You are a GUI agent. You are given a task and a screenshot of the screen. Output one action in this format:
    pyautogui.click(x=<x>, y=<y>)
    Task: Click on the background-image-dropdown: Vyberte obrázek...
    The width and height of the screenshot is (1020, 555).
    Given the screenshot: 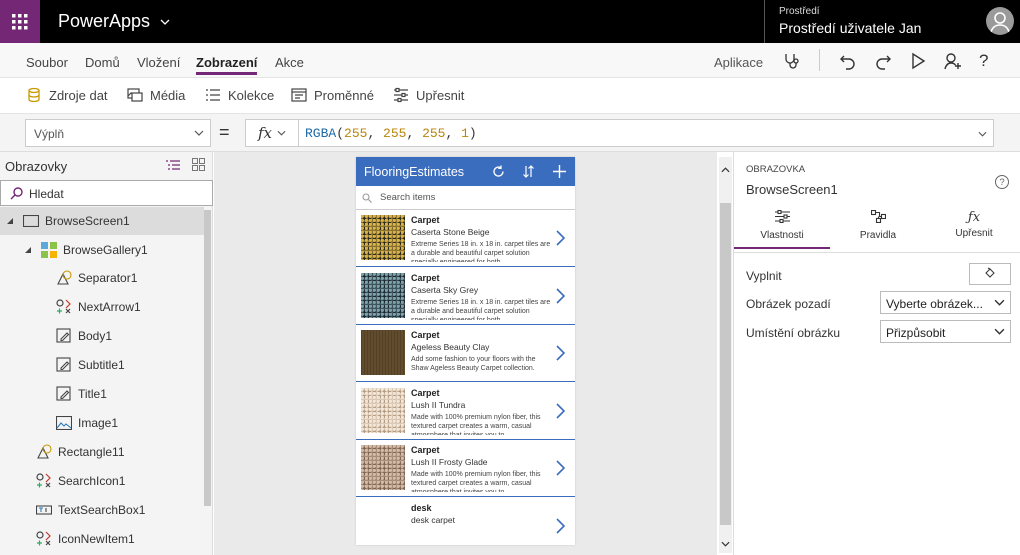 What is the action you would take?
    pyautogui.click(x=945, y=302)
    